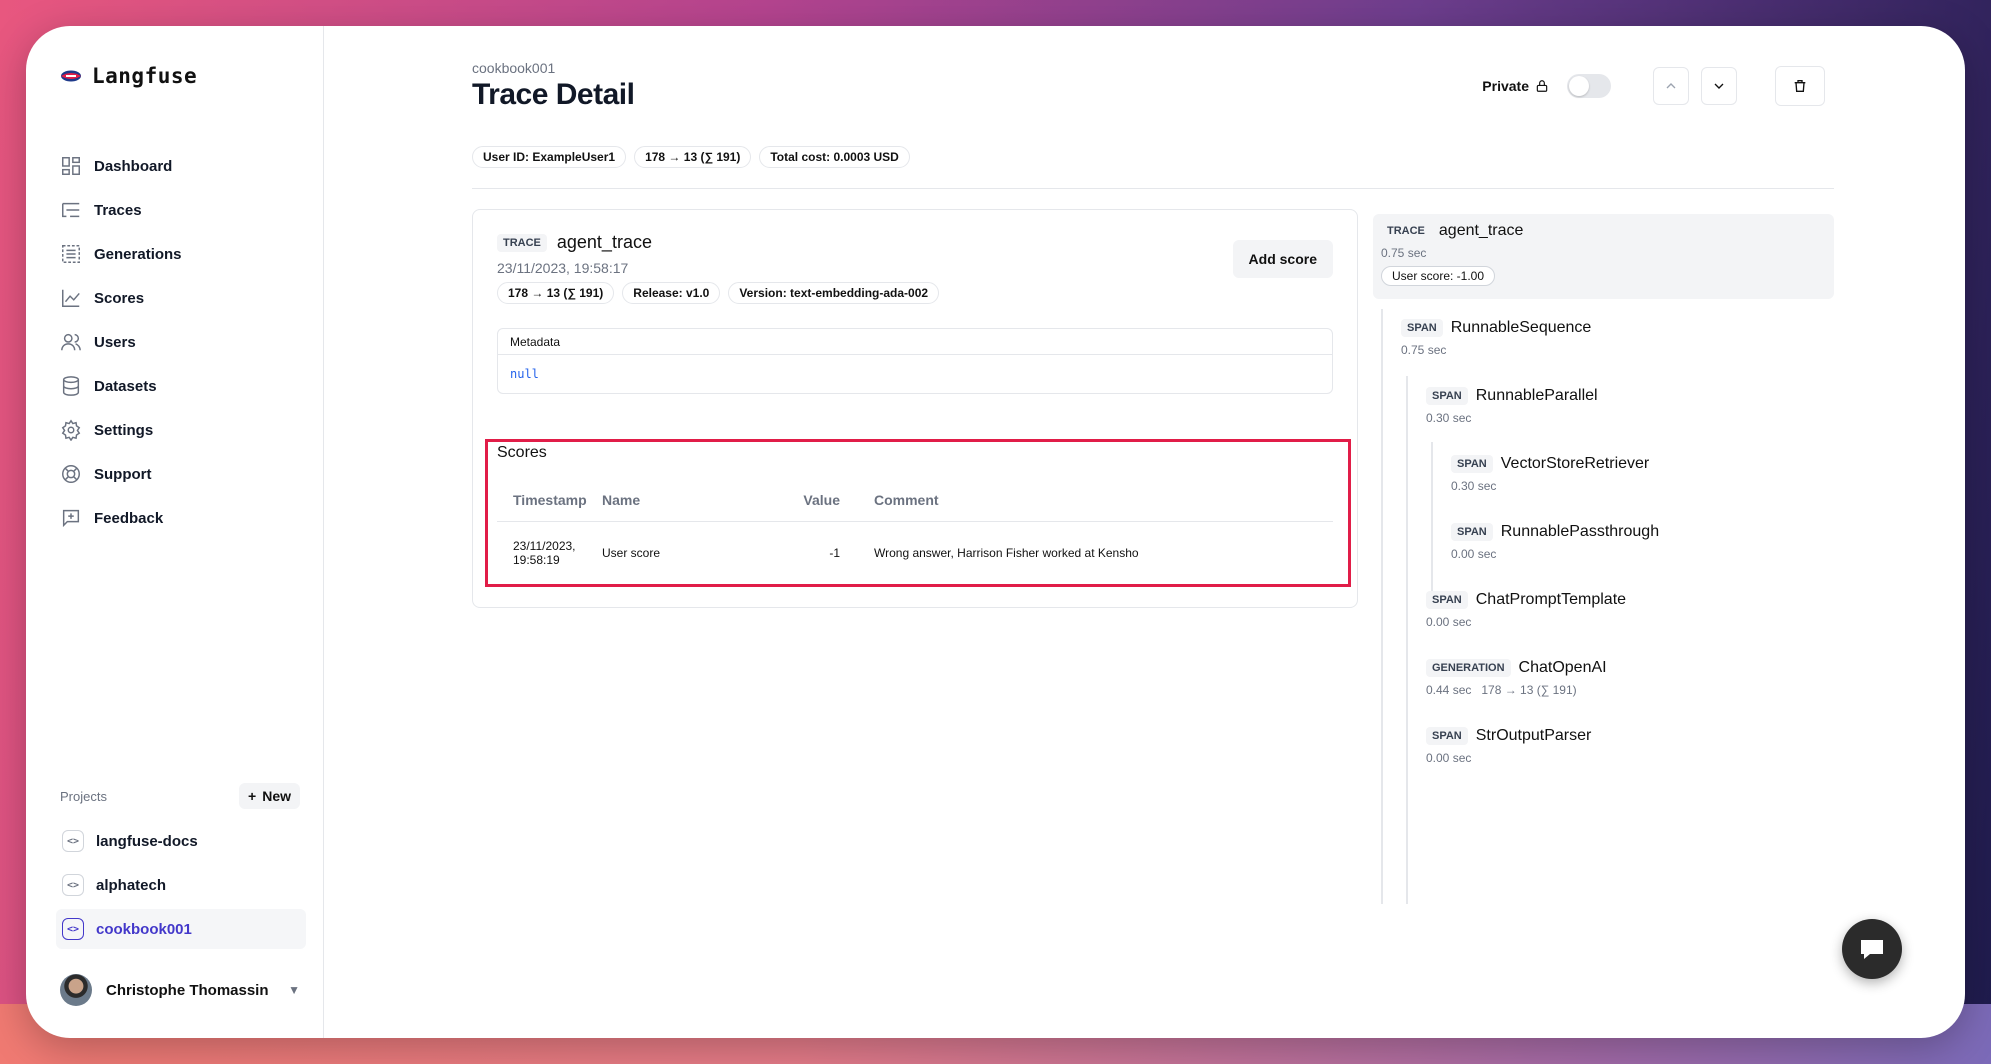 The image size is (1991, 1064). Describe the element at coordinates (145, 76) in the screenshot. I see `app-name: Langfuse` at that location.